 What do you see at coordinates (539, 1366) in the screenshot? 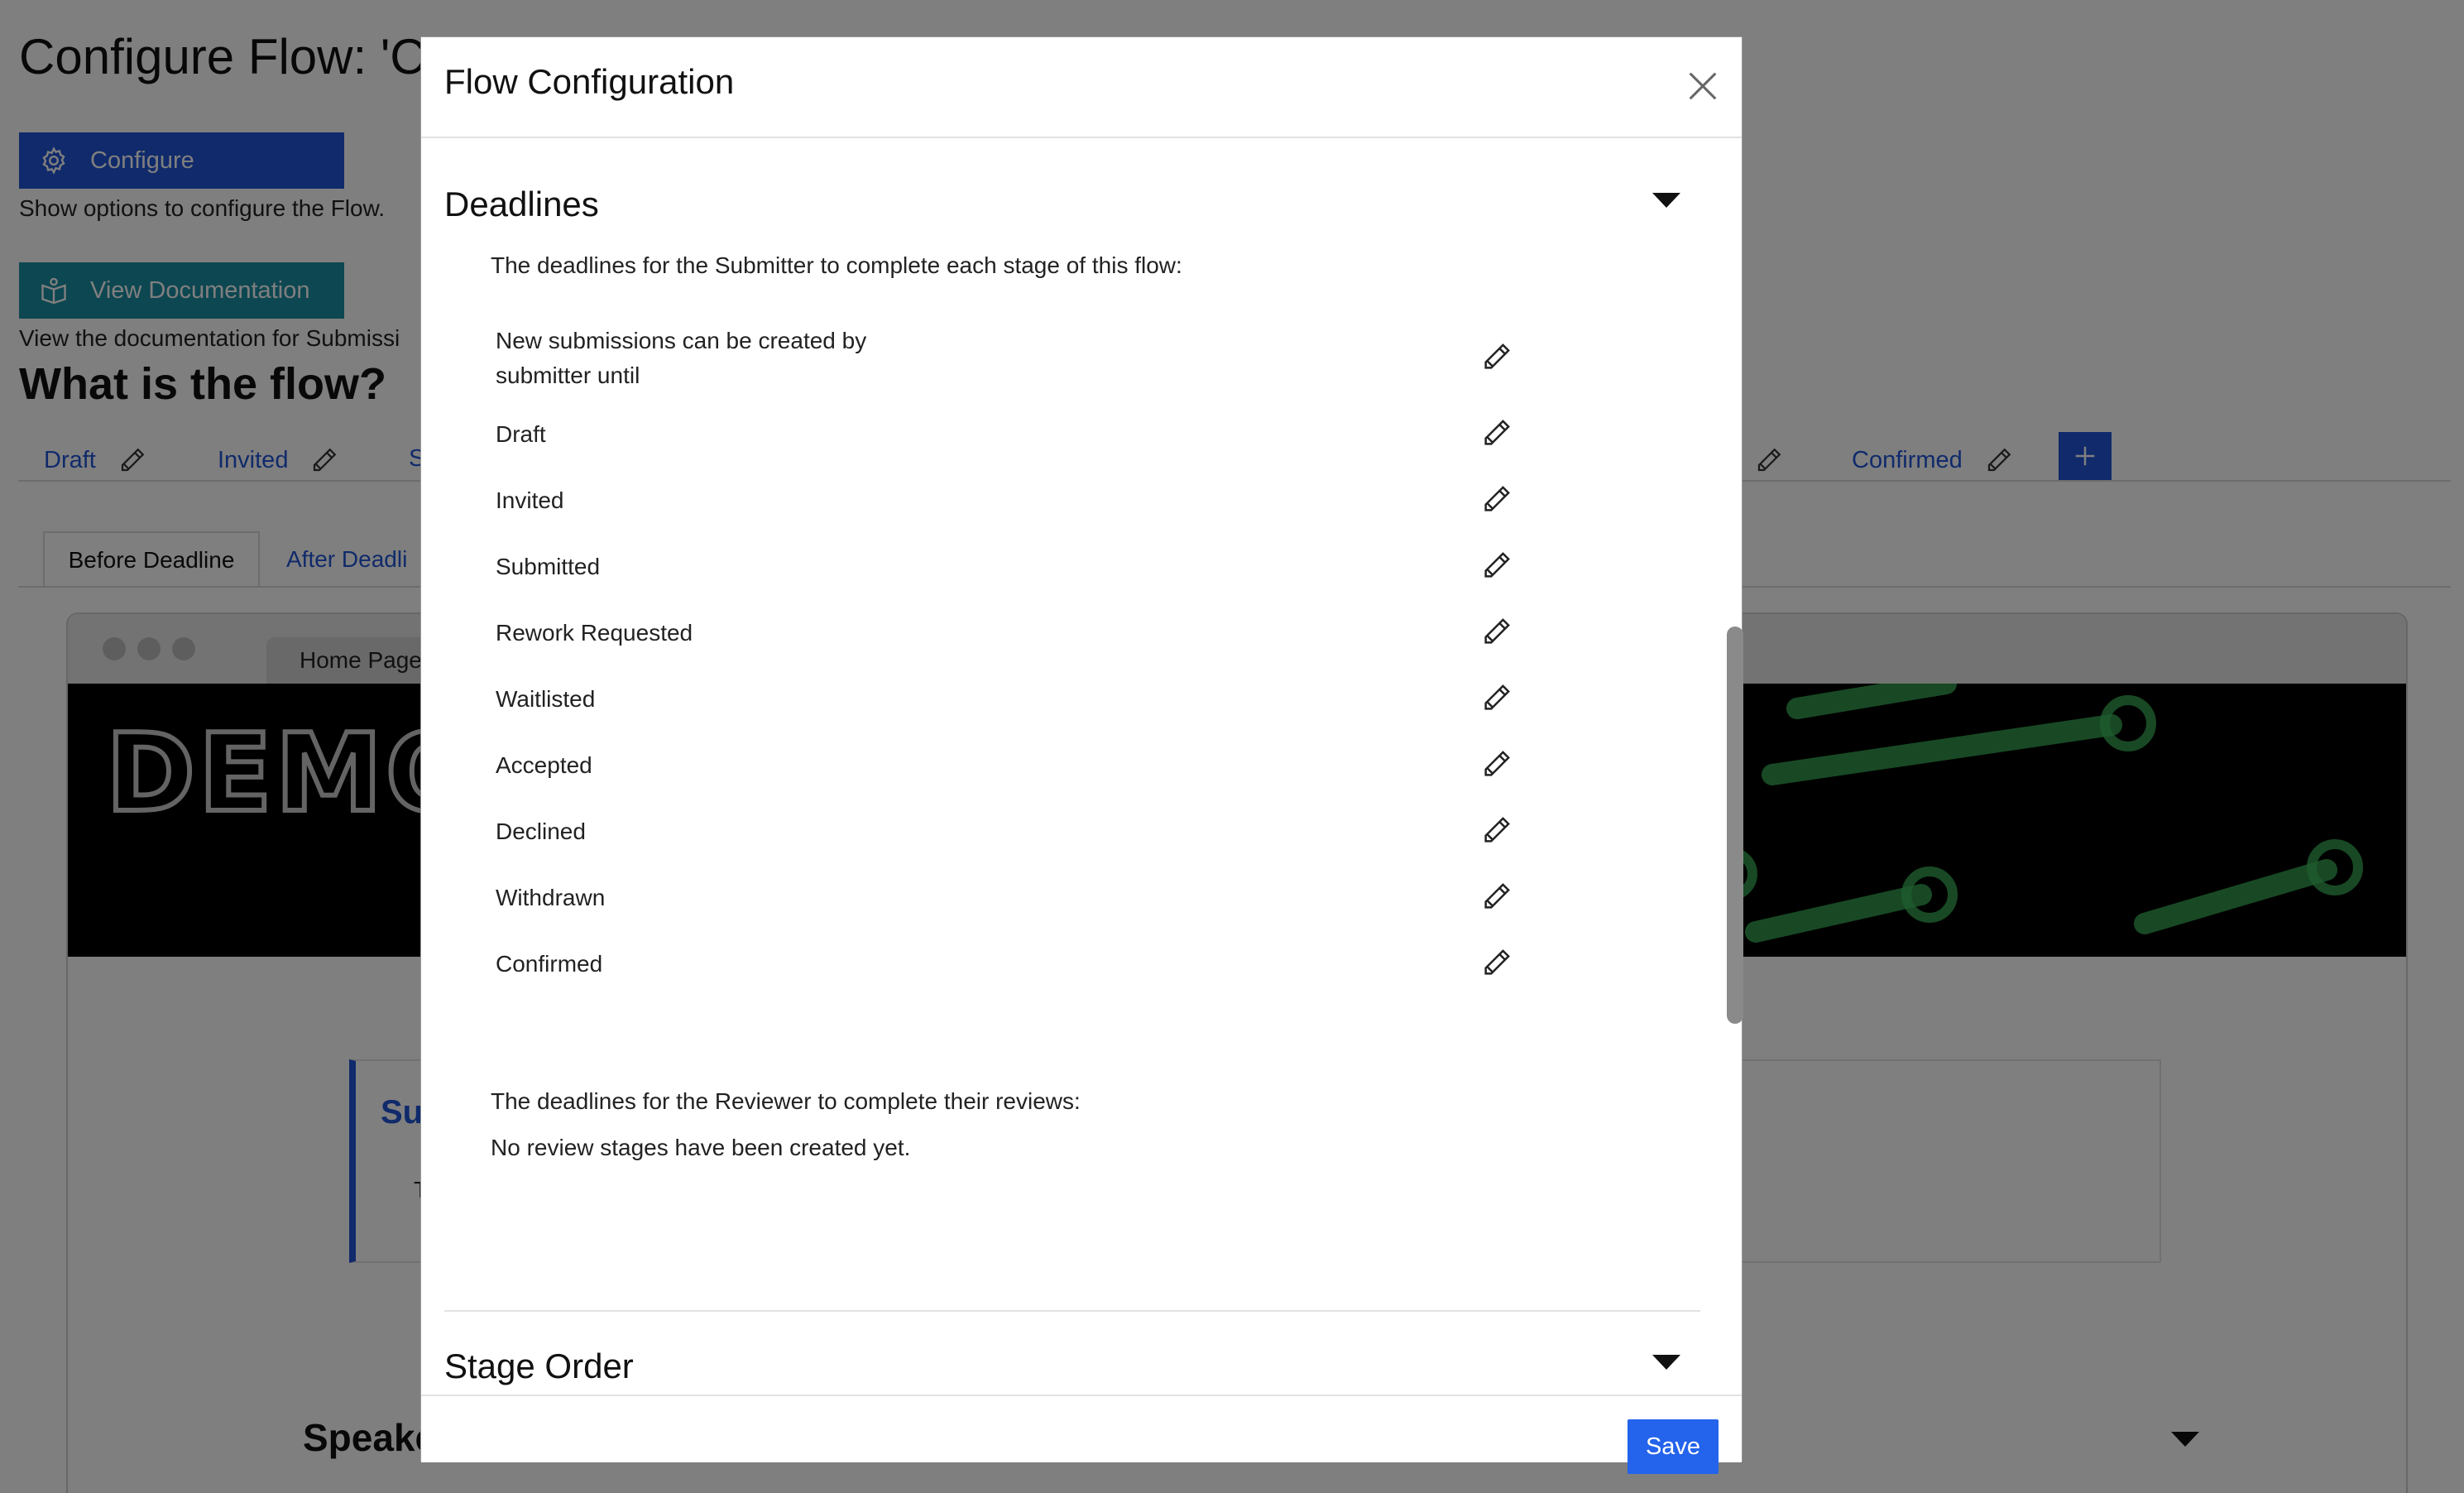
I see `stage-order-section-title: Stage Order` at bounding box center [539, 1366].